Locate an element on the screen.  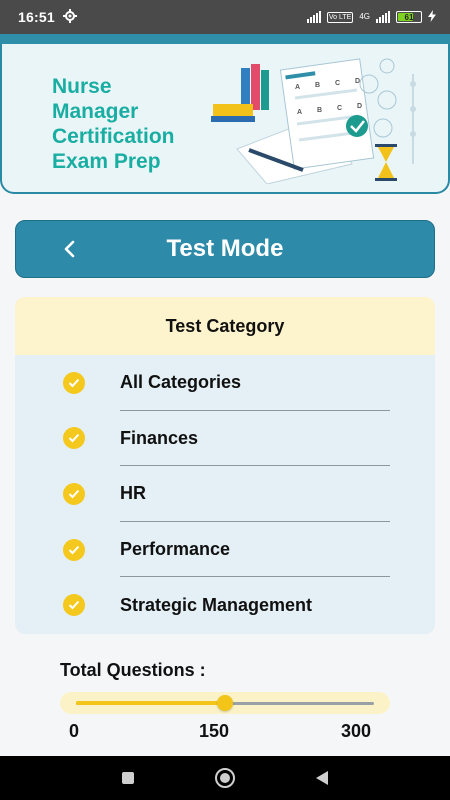
back-nav-button is located at coordinates (322, 778).